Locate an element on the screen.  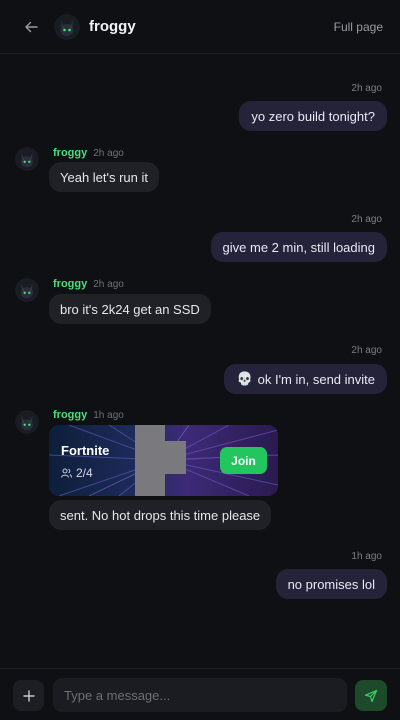
arrow-left-icon is located at coordinates (31, 27).